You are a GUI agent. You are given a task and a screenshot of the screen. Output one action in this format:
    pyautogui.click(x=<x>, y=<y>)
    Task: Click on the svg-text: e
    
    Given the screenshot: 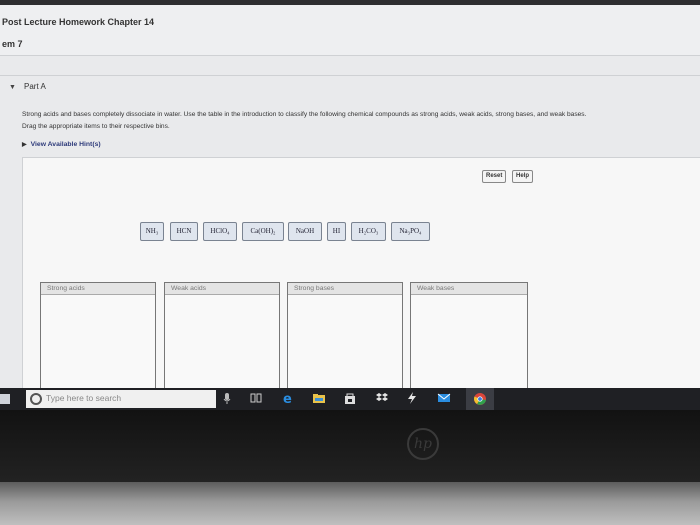 What is the action you would take?
    pyautogui.click(x=287, y=398)
    